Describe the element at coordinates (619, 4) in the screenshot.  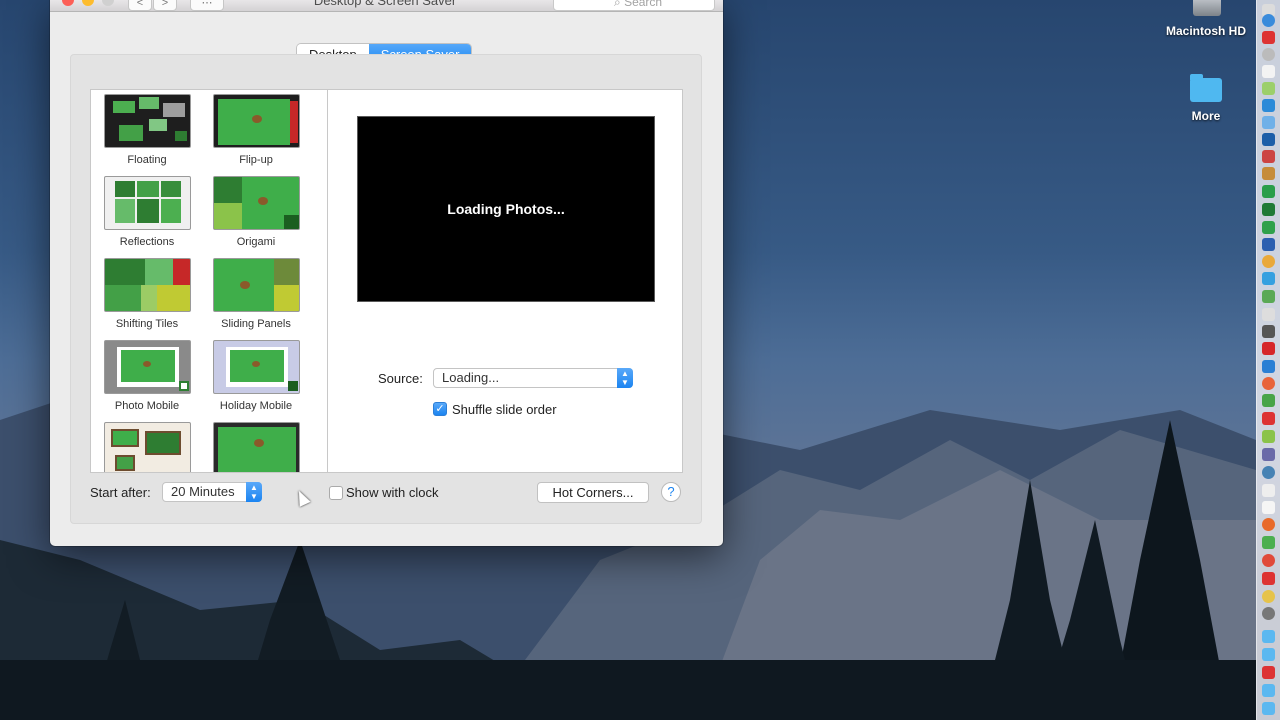
I see `search-icon: ⌕` at that location.